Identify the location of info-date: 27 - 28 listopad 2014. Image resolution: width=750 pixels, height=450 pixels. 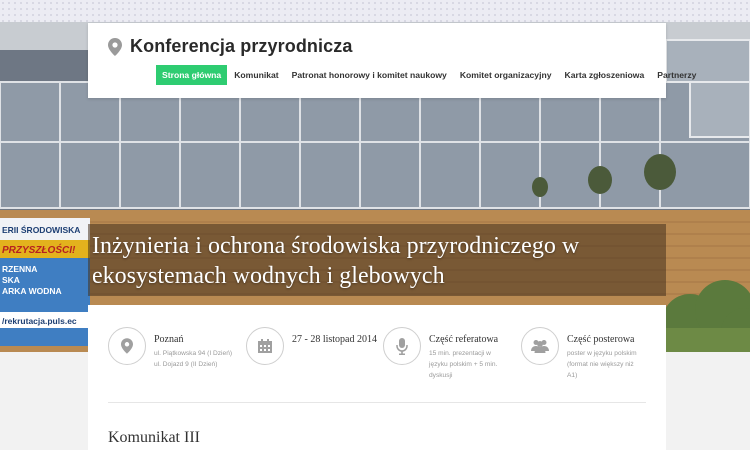
(311, 346).